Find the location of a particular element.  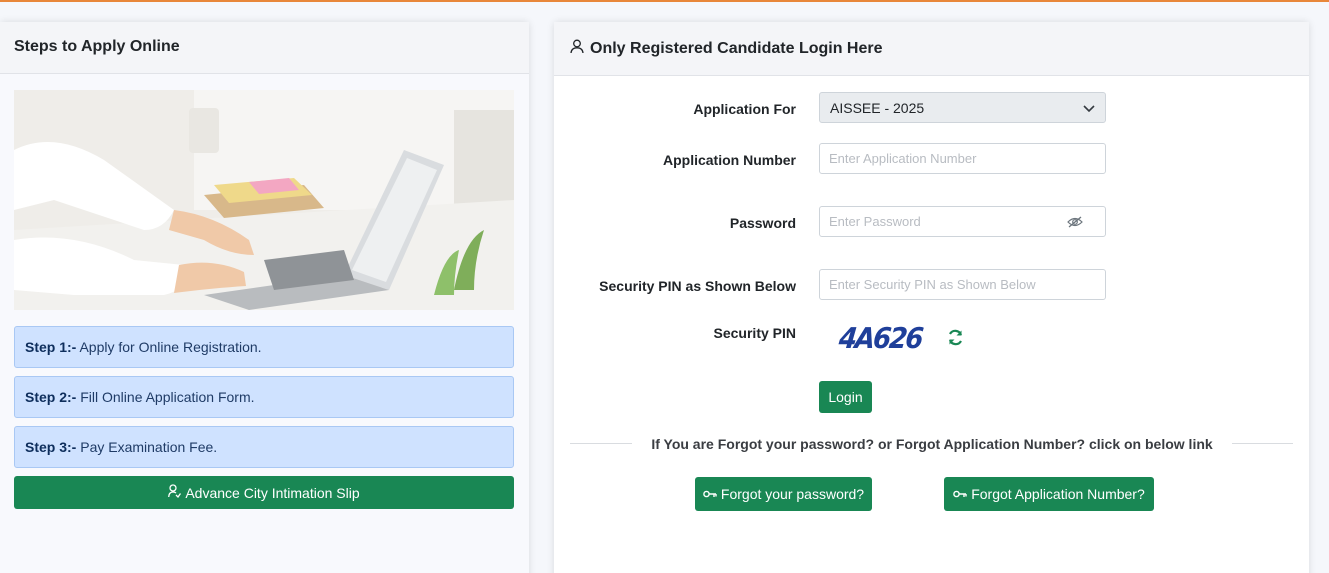

step-3-prefix: Step 3:- is located at coordinates (51, 447).